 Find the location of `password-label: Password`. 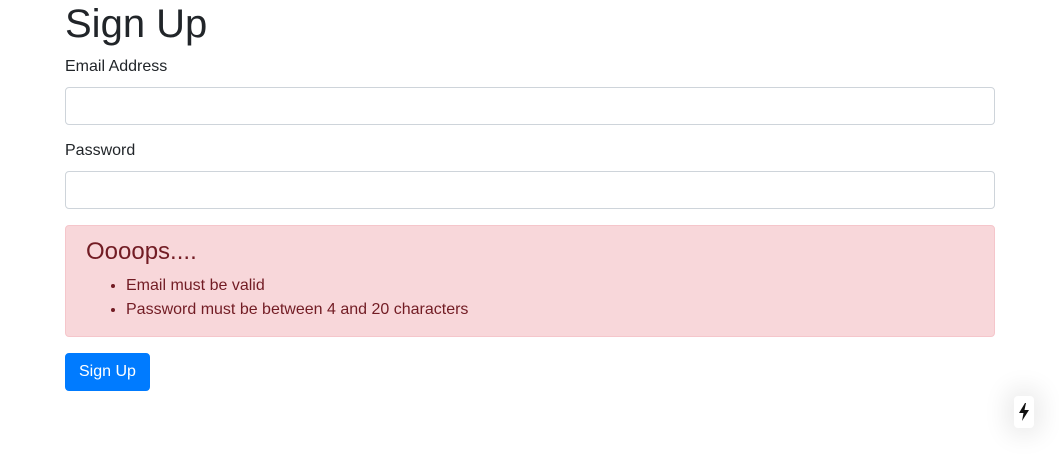

password-label: Password is located at coordinates (100, 150).